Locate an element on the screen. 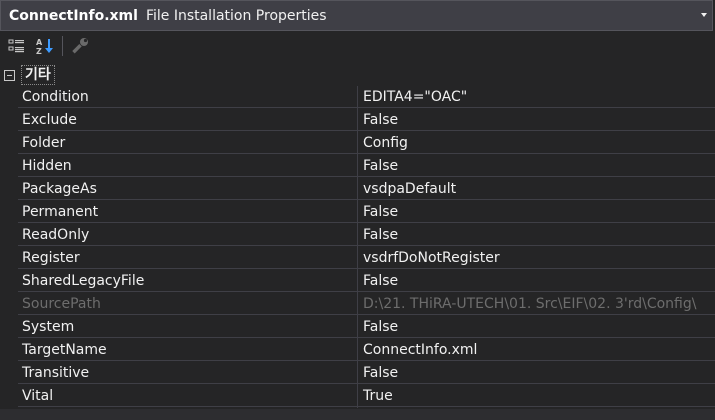  property-row: Permanent False is located at coordinates (357, 212).